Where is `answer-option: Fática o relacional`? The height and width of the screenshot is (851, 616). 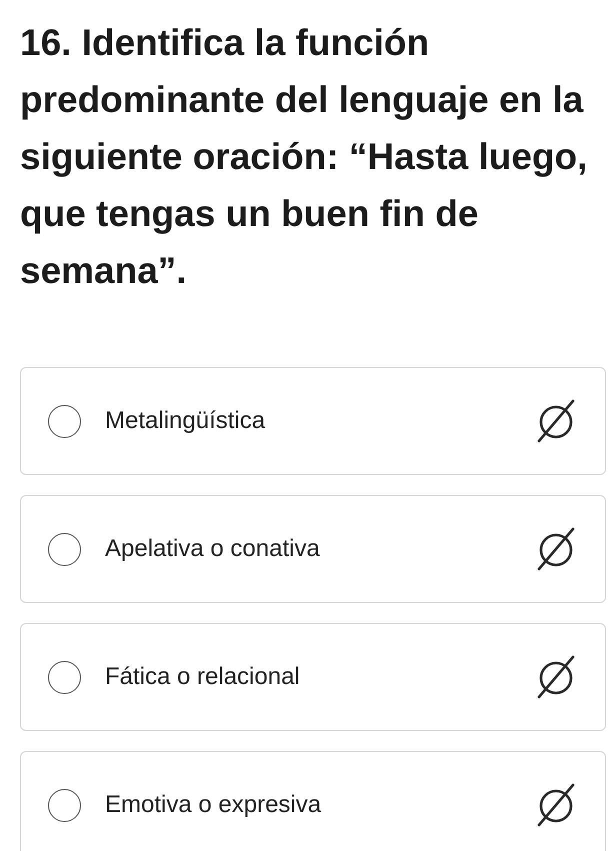
answer-option: Fática o relacional is located at coordinates (313, 677).